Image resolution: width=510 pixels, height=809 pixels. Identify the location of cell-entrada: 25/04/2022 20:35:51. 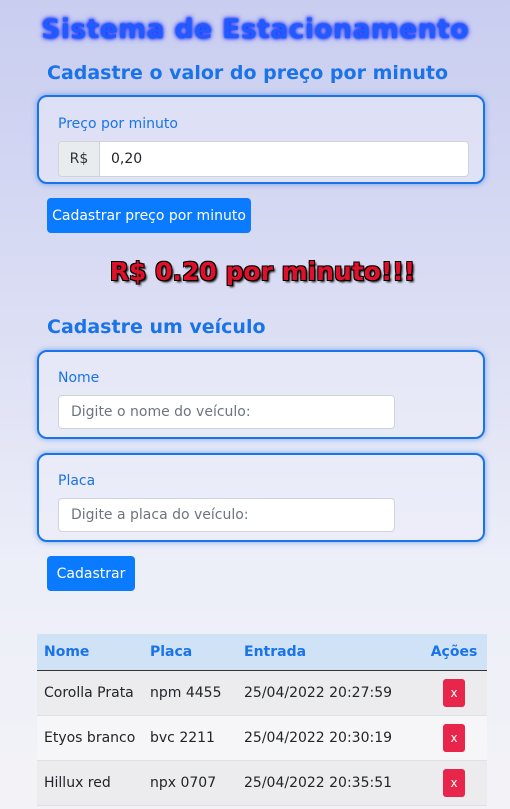
(318, 783).